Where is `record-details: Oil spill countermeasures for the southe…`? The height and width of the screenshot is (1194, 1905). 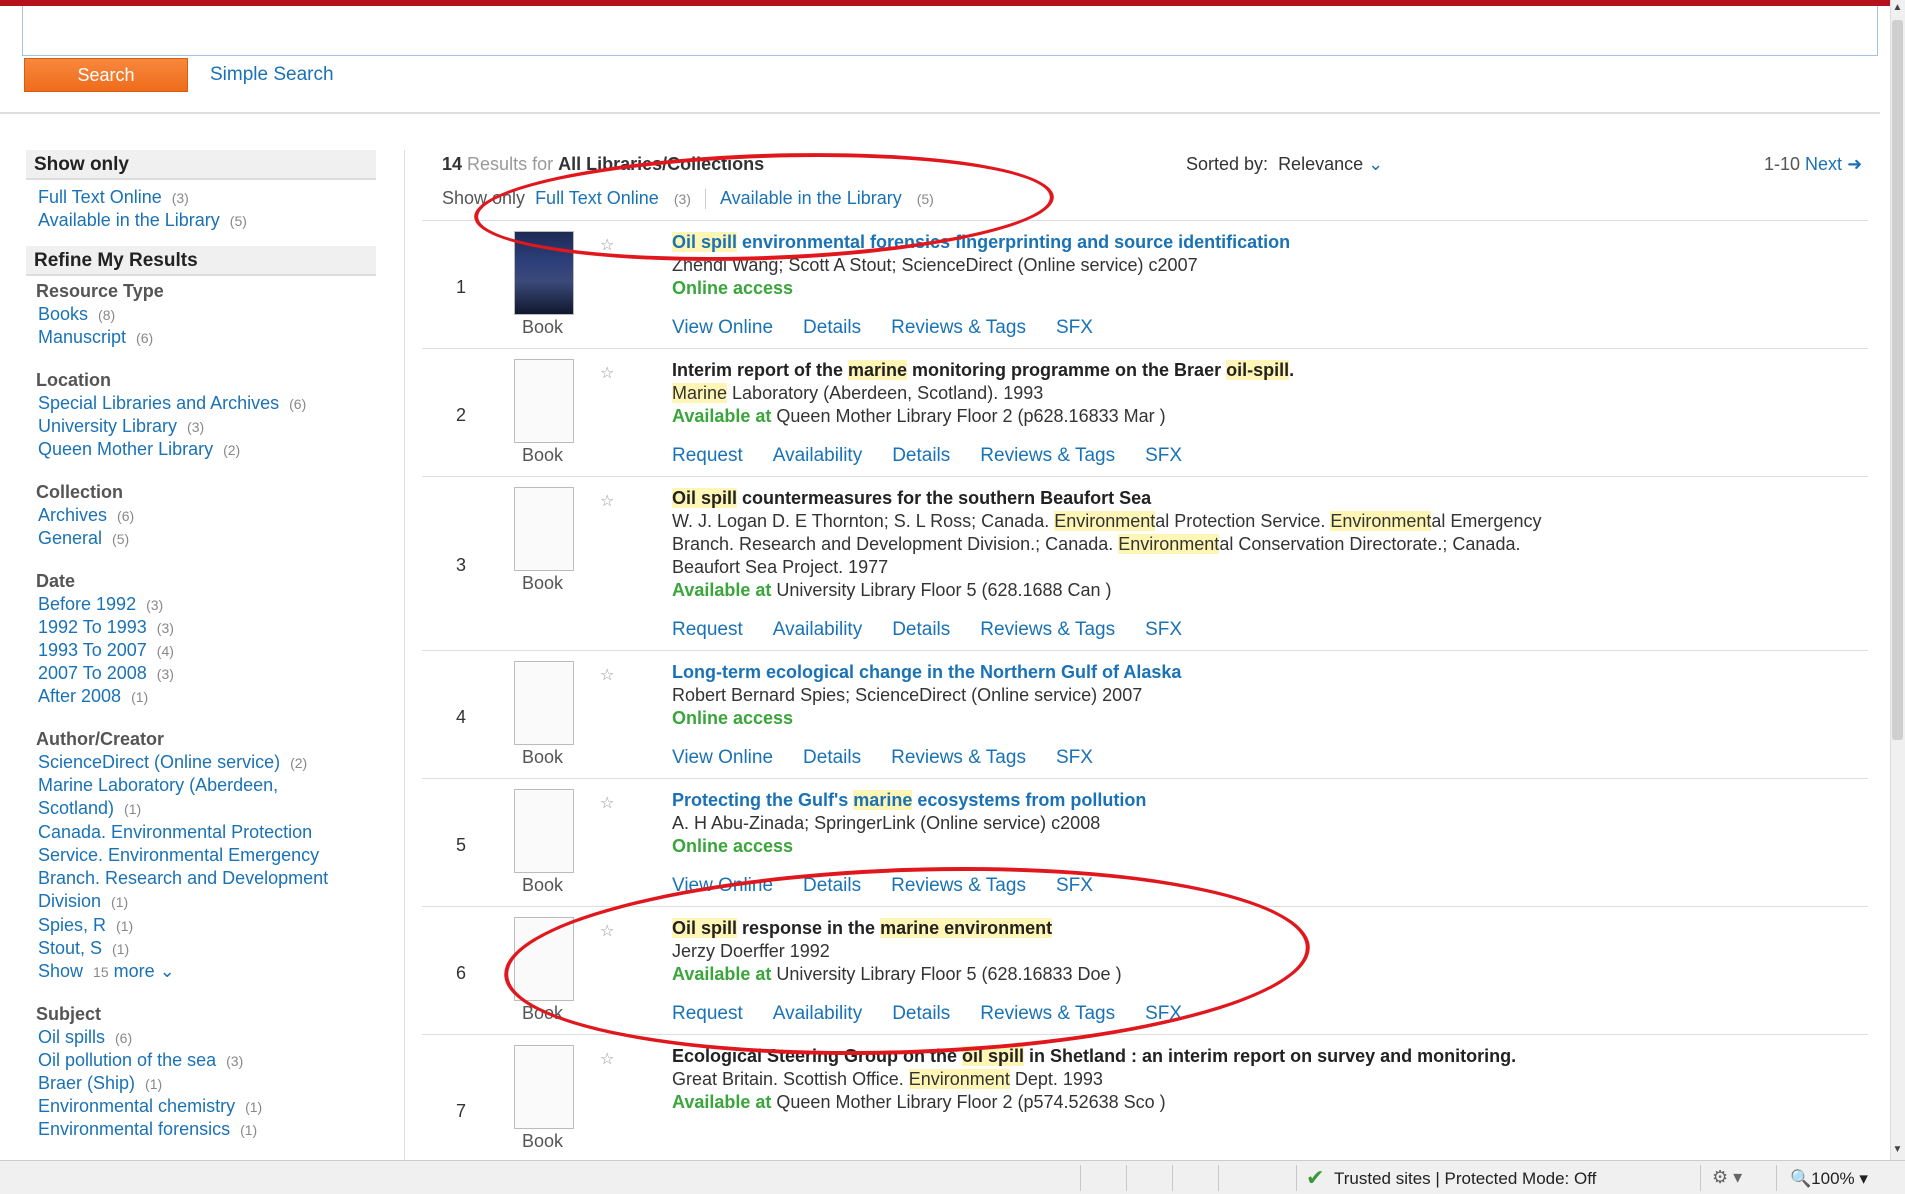
record-details: Oil spill countermeasures for the southe… is located at coordinates (1122, 544).